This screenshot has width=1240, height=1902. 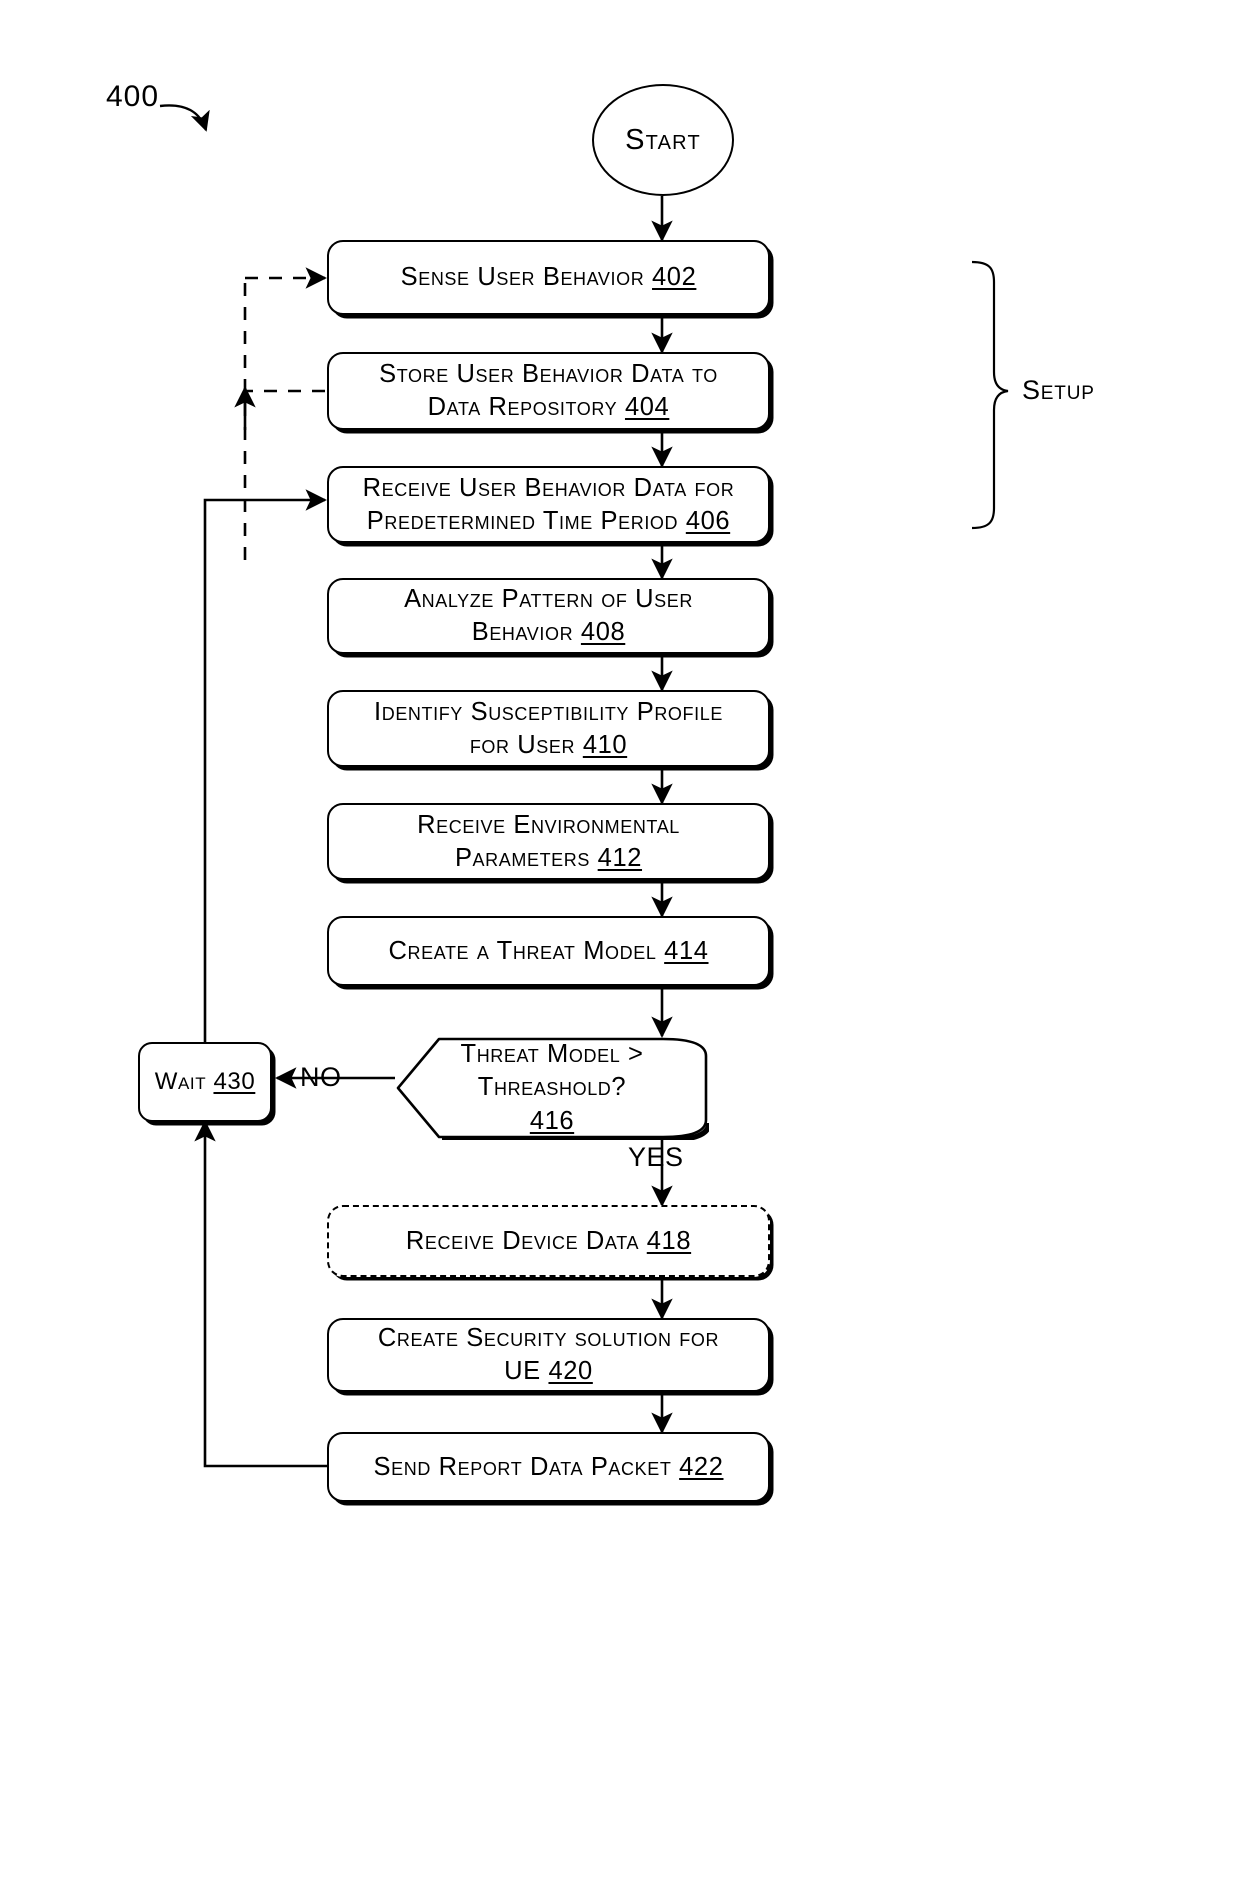 I want to click on ref-number-430: 430, so click(x=234, y=1081).